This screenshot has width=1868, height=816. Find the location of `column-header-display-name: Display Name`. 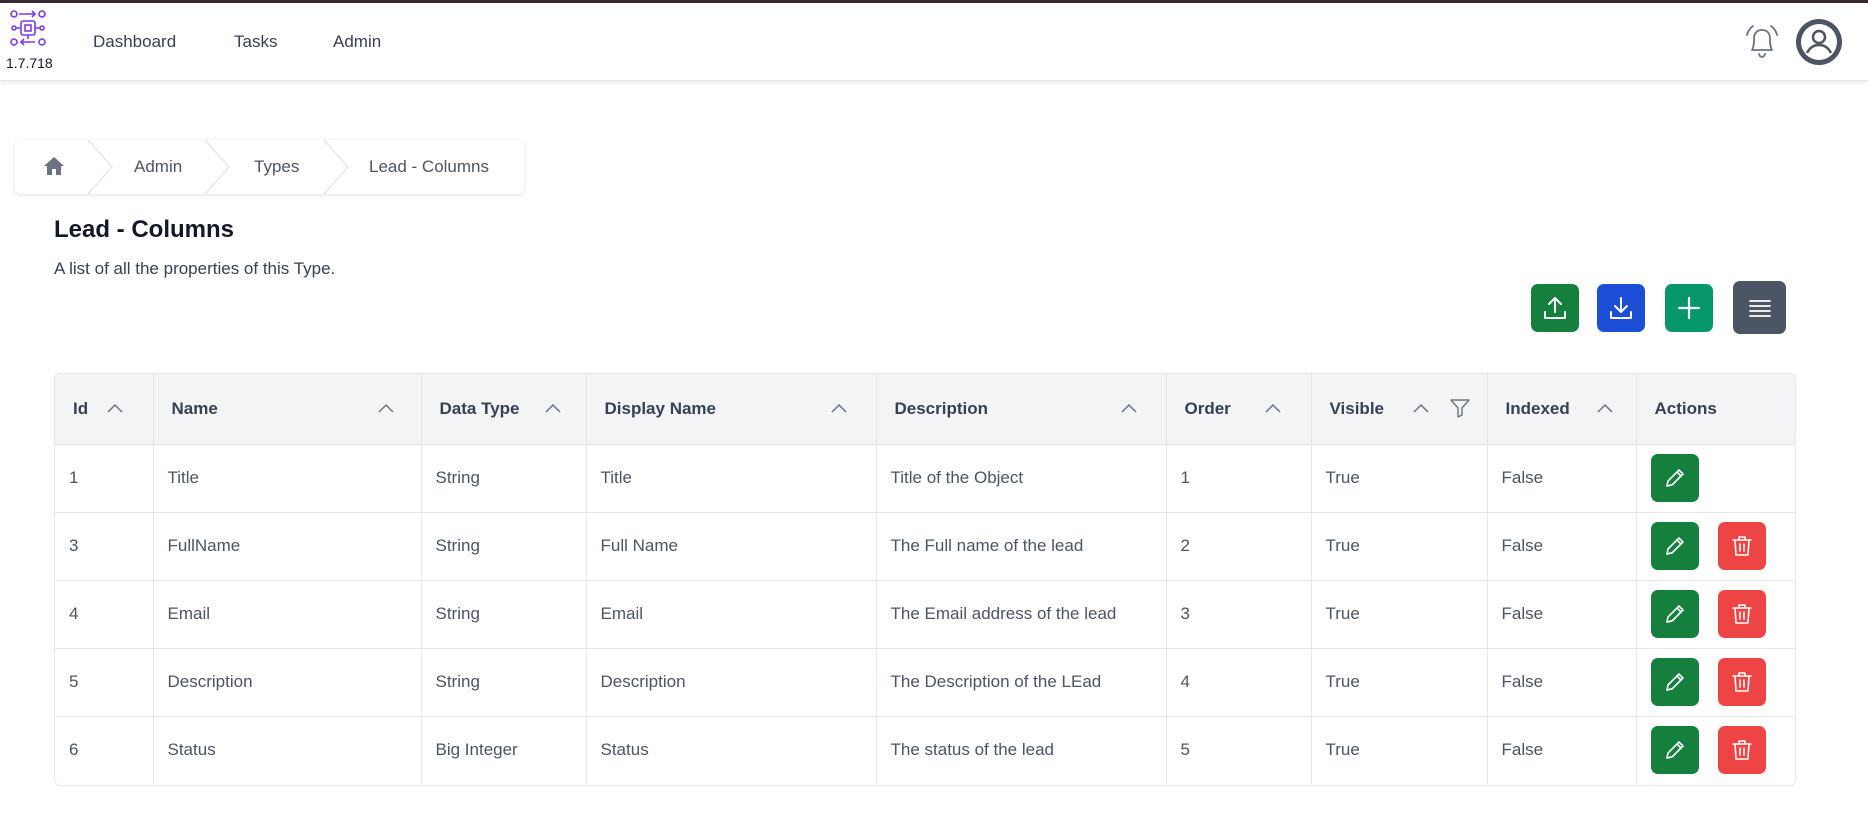

column-header-display-name: Display Name is located at coordinates (731, 409).